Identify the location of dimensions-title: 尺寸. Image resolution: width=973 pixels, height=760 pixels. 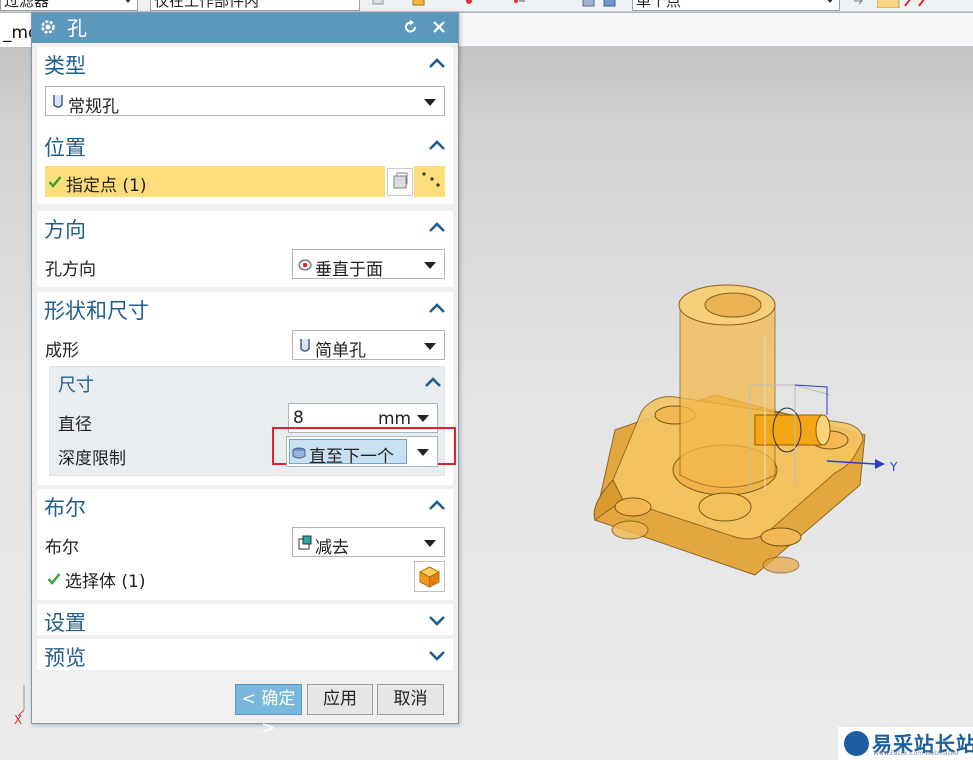
(76, 385).